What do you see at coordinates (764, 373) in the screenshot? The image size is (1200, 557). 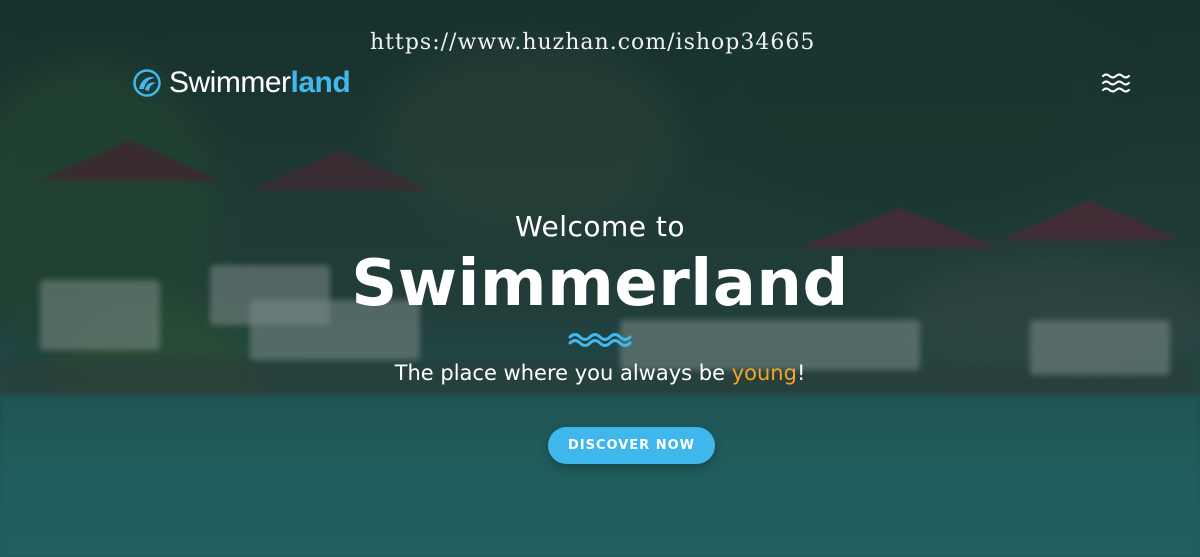 I see `tagline-highlight: young` at bounding box center [764, 373].